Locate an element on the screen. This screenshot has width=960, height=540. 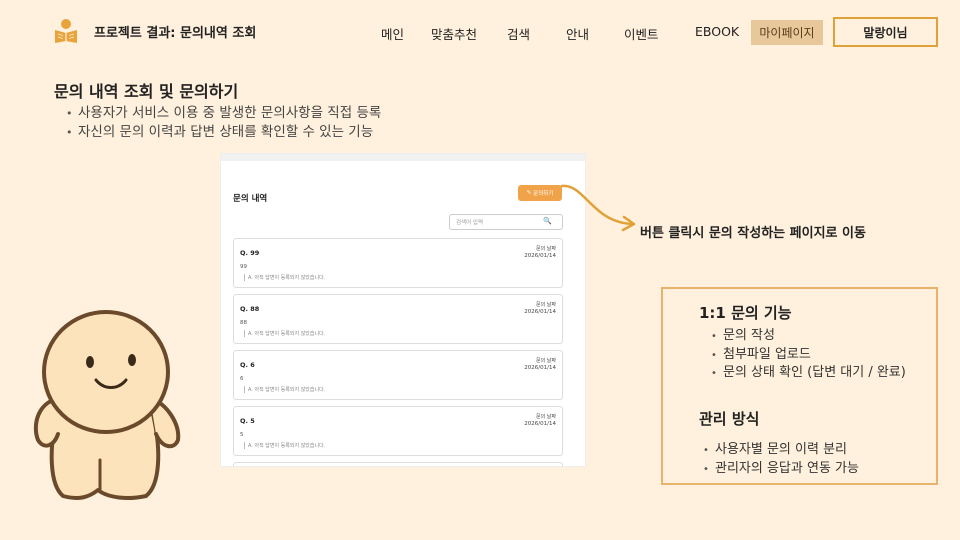
inquiry-number: Q. 6 is located at coordinates (247, 365).